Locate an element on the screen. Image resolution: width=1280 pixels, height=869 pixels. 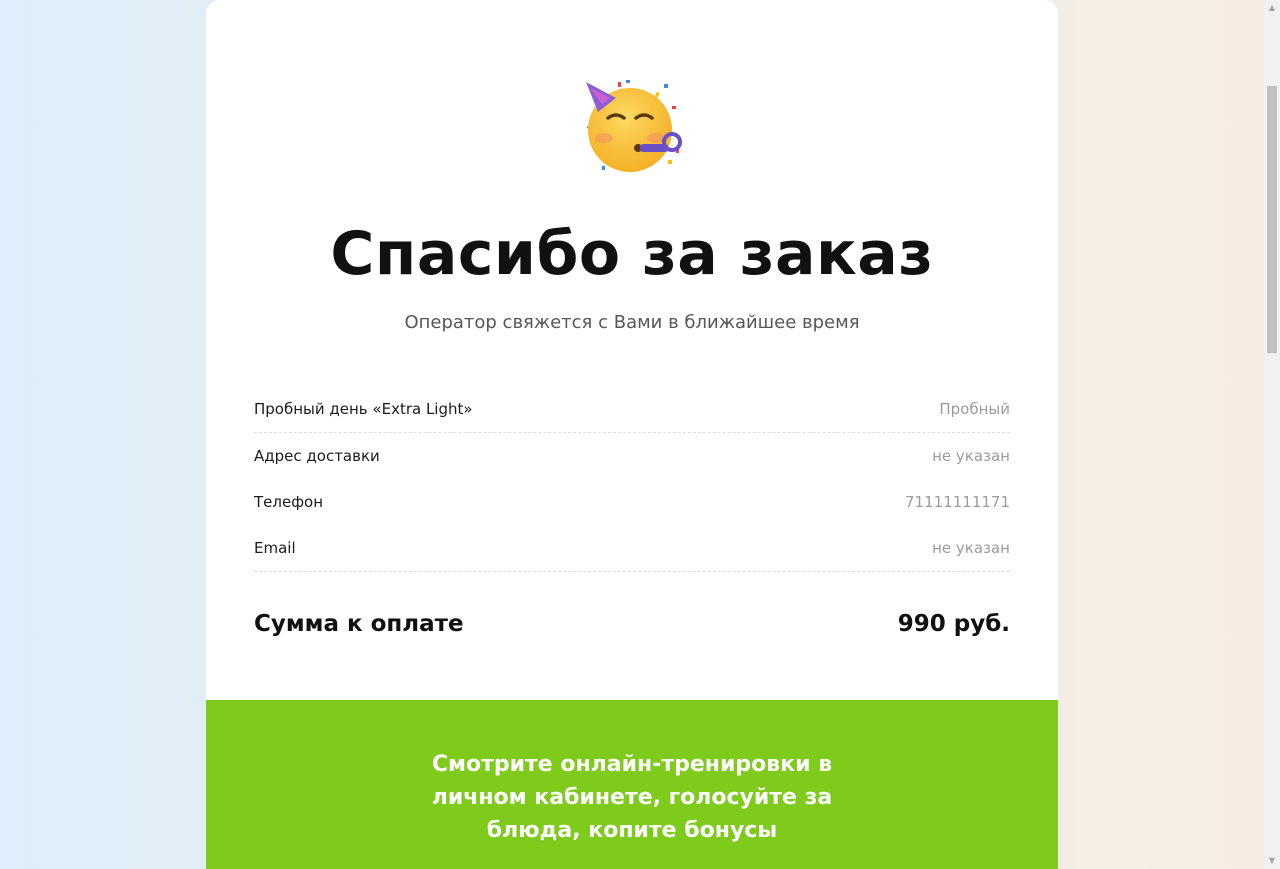
total-value: 990 руб. is located at coordinates (953, 624).